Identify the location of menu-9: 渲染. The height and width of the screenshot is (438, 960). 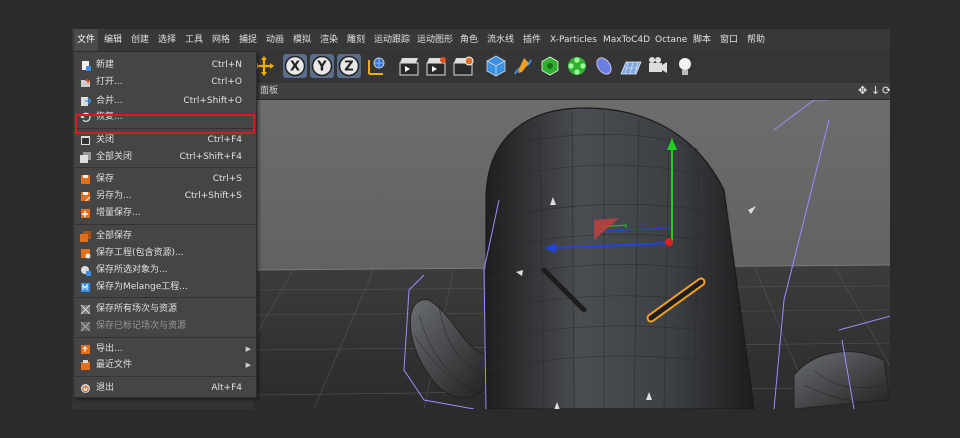
(329, 40).